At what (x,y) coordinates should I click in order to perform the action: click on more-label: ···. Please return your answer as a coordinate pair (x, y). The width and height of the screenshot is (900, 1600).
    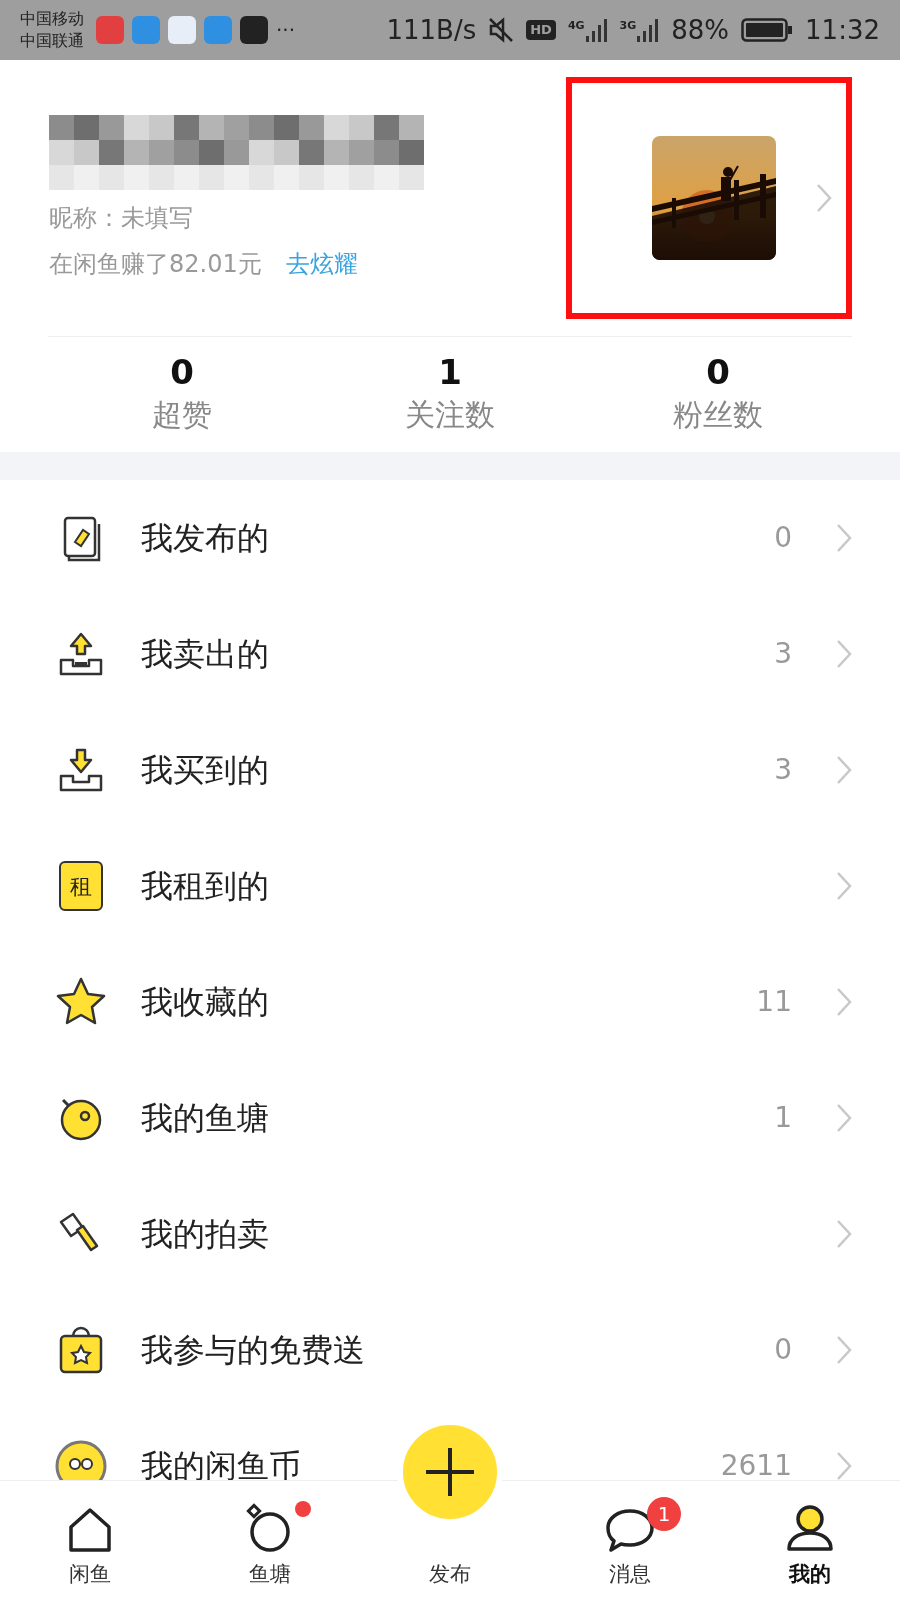
    Looking at the image, I should click on (286, 30).